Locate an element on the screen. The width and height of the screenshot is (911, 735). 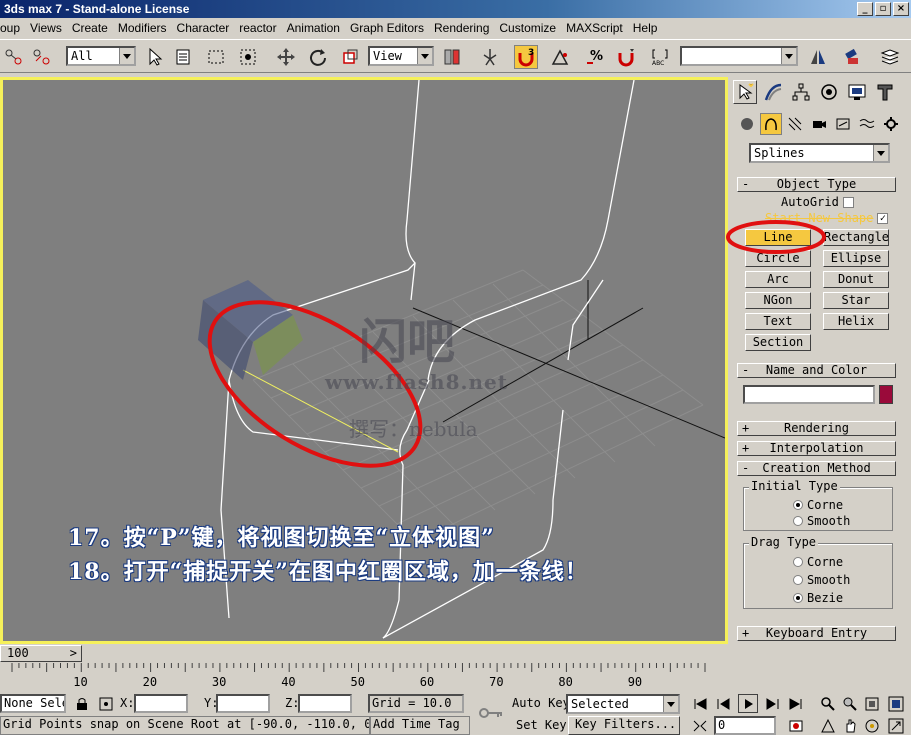
add-time-tag: Add Time Tag is located at coordinates (420, 725).